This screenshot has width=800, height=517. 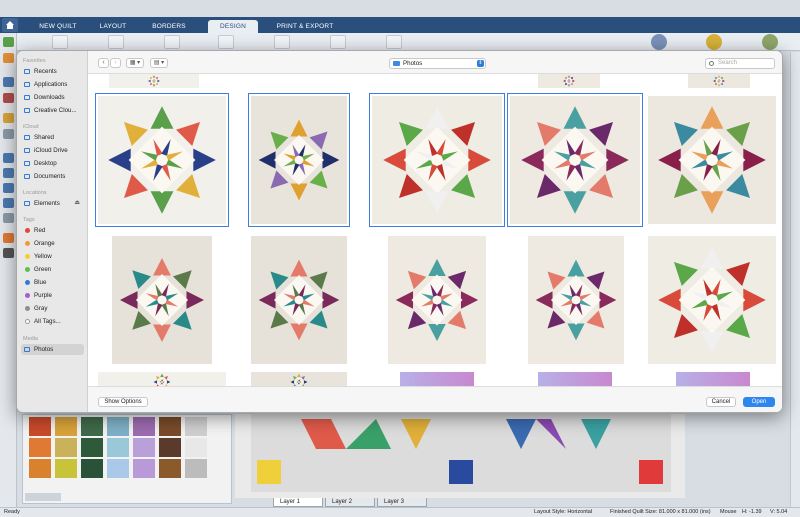 What do you see at coordinates (298, 502) in the screenshot?
I see `tab-layer-1: Layer 1` at bounding box center [298, 502].